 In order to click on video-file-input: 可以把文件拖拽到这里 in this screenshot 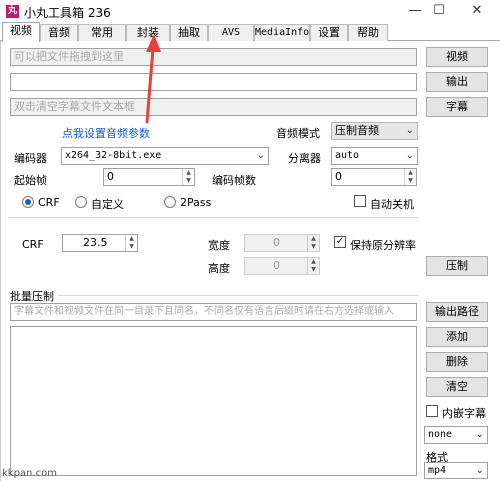, I will do `click(213, 57)`.